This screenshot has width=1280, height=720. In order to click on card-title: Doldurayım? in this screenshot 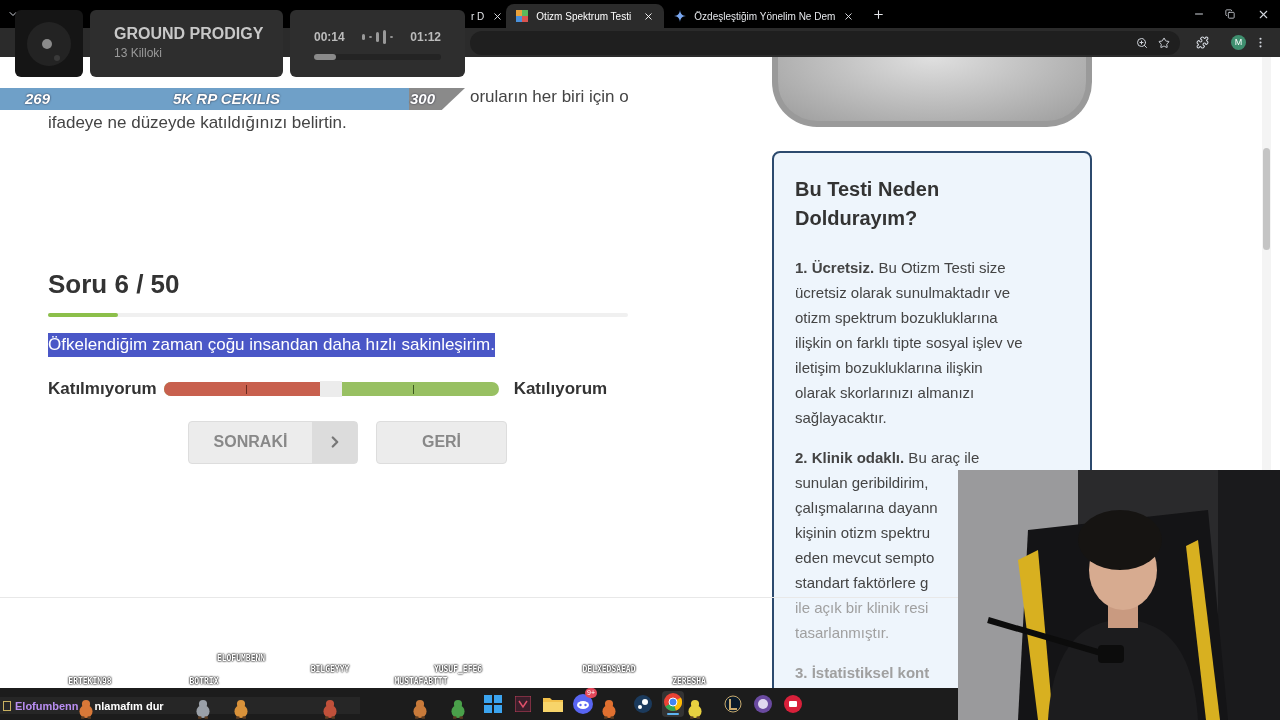, I will do `click(856, 218)`.